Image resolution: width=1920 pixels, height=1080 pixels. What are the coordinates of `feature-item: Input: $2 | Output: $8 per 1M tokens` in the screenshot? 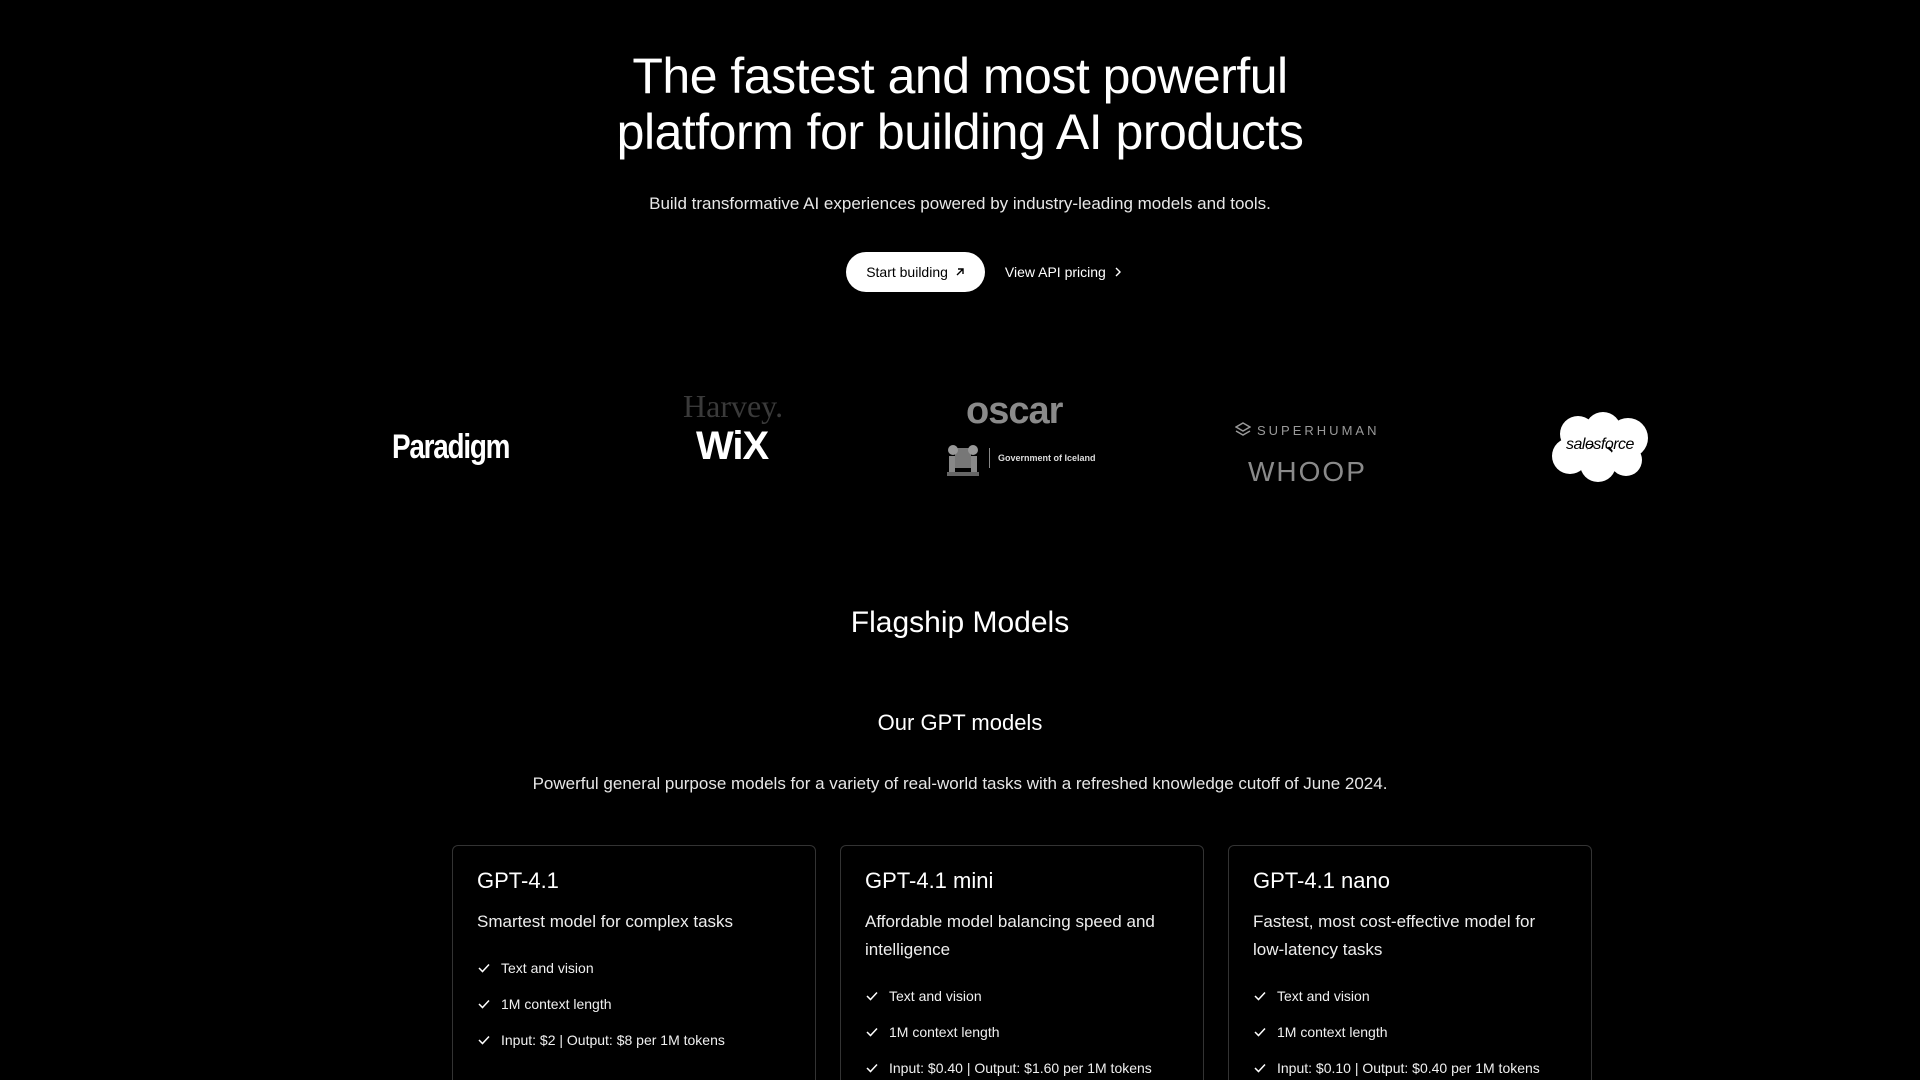 It's located at (634, 1040).